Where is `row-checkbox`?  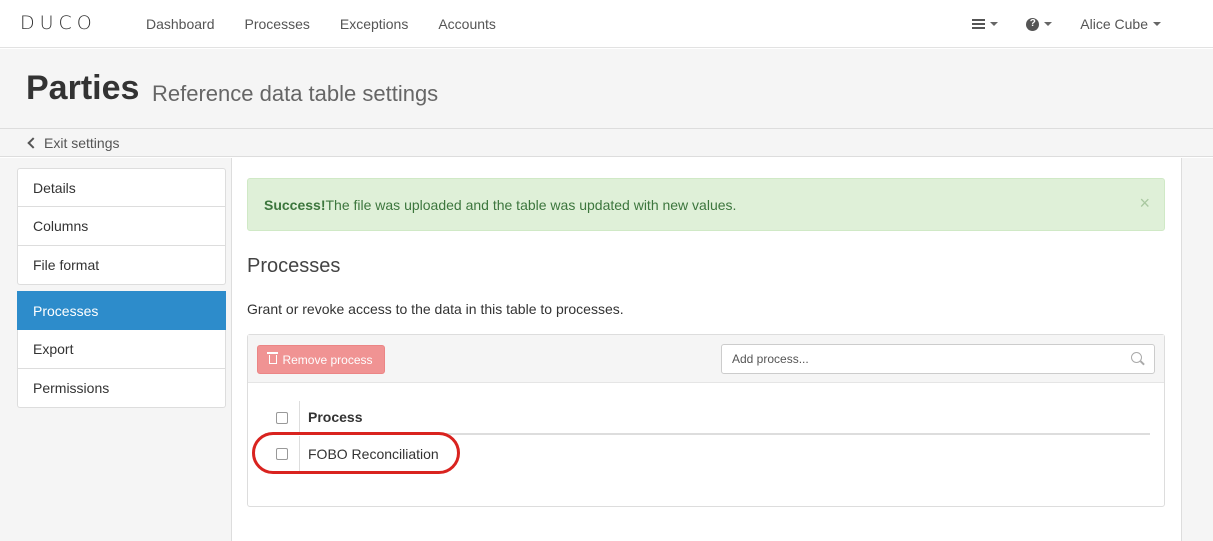
row-checkbox is located at coordinates (282, 454).